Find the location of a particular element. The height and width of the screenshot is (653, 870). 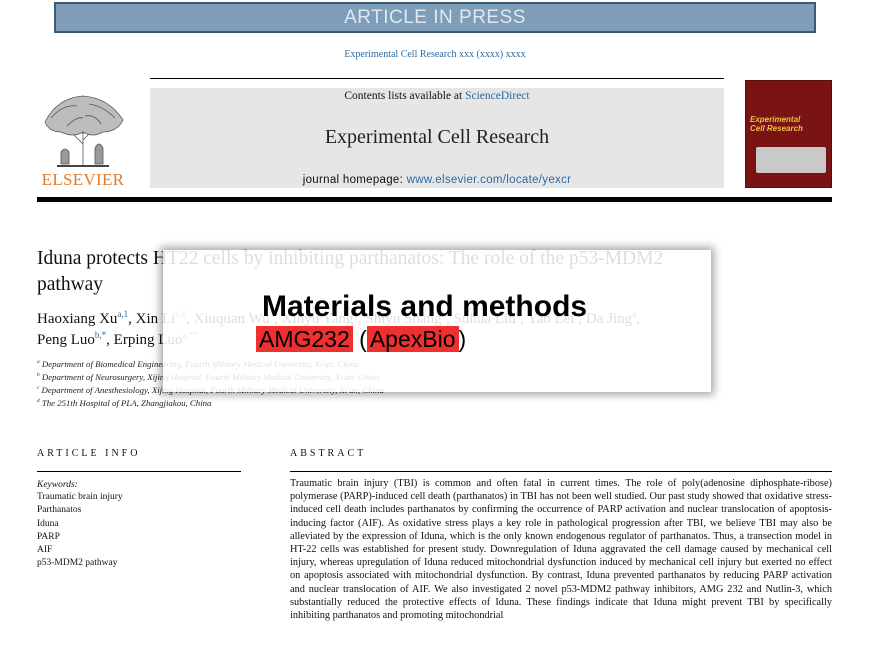

author-affiliation-marker: a,1 is located at coordinates (122, 314).